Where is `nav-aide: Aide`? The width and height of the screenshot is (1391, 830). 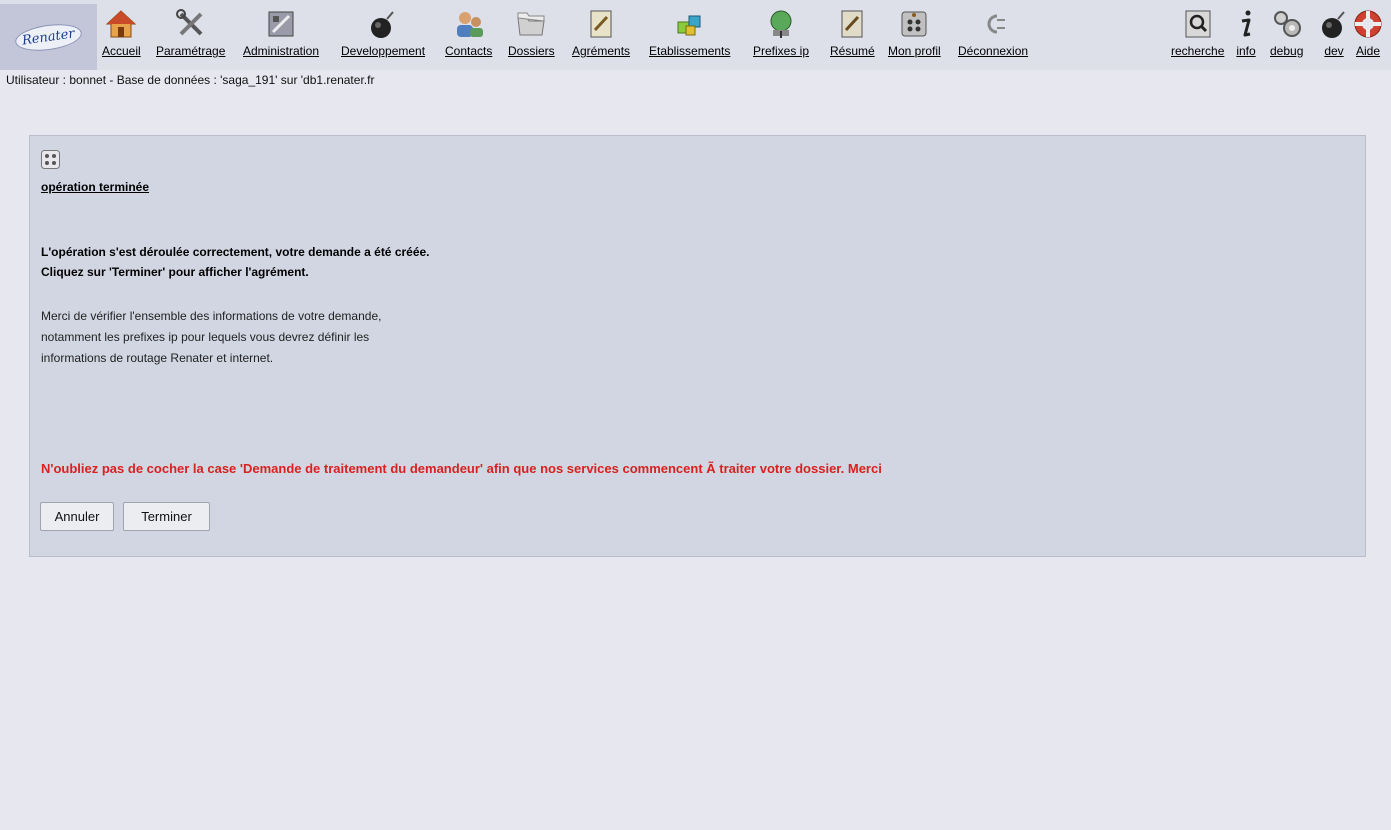
nav-aide: Aide is located at coordinates (1368, 33).